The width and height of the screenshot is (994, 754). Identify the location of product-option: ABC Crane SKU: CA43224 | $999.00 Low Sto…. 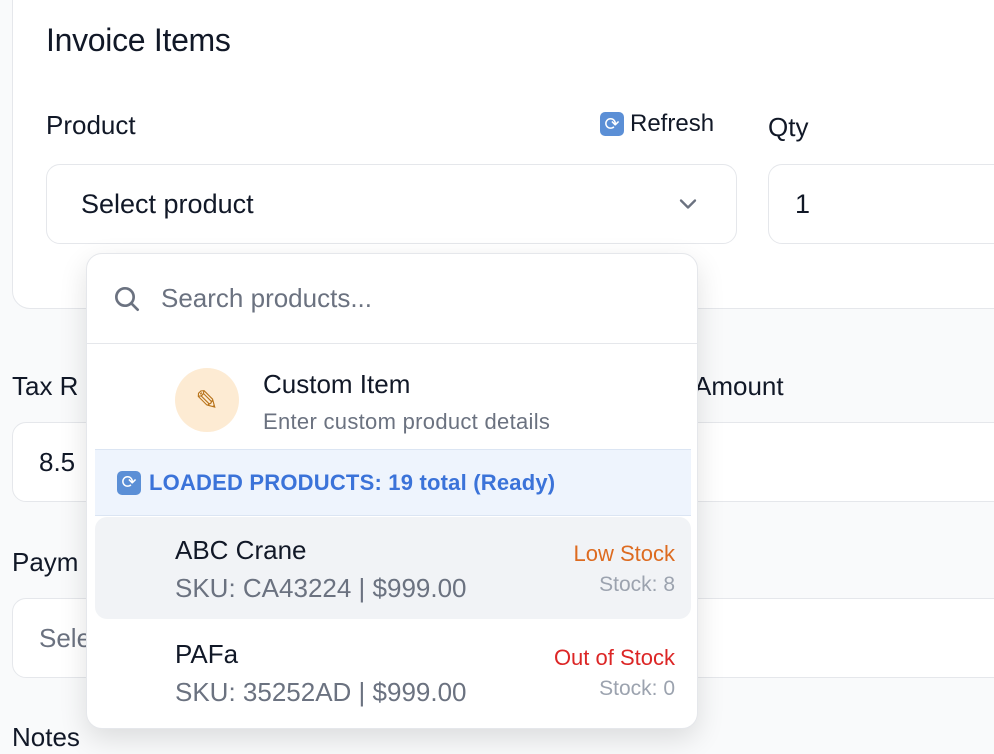
(393, 568).